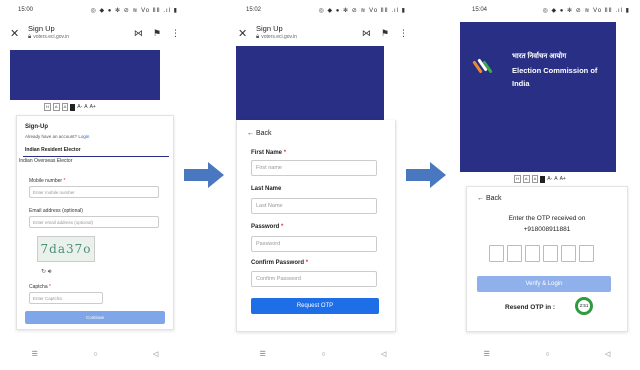  What do you see at coordinates (56, 211) in the screenshot?
I see `email-label: Email address (optional)` at bounding box center [56, 211].